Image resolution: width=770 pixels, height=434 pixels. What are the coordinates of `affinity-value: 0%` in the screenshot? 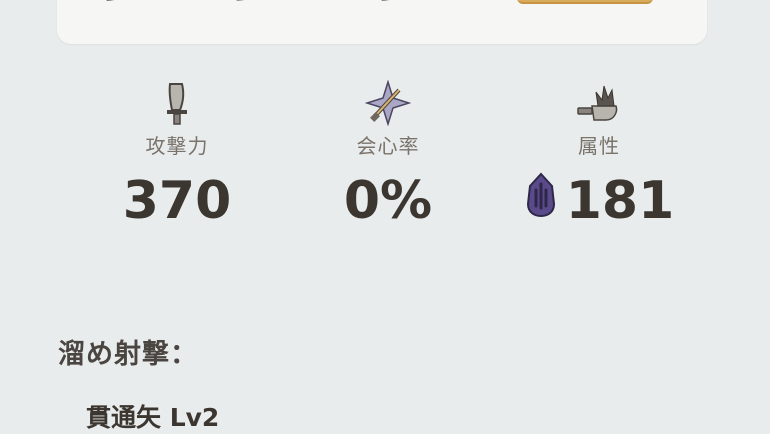 It's located at (388, 201).